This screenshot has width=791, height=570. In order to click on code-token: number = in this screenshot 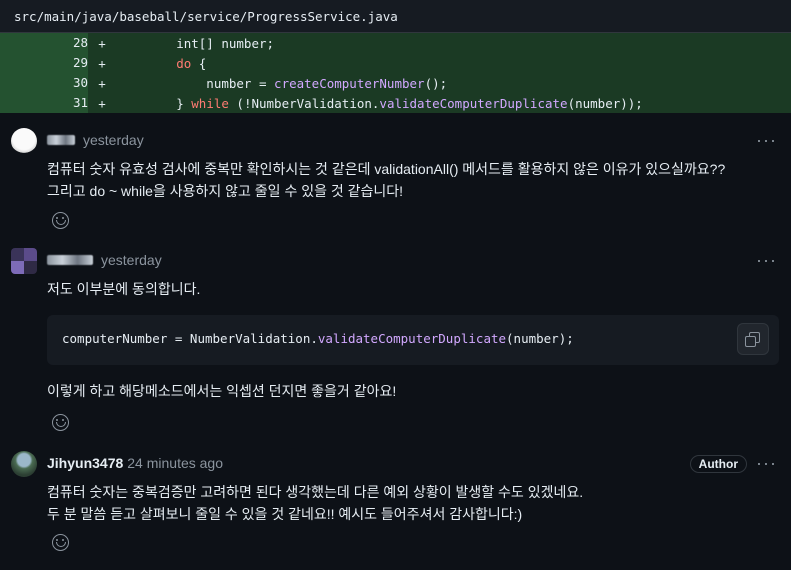, I will do `click(195, 83)`.